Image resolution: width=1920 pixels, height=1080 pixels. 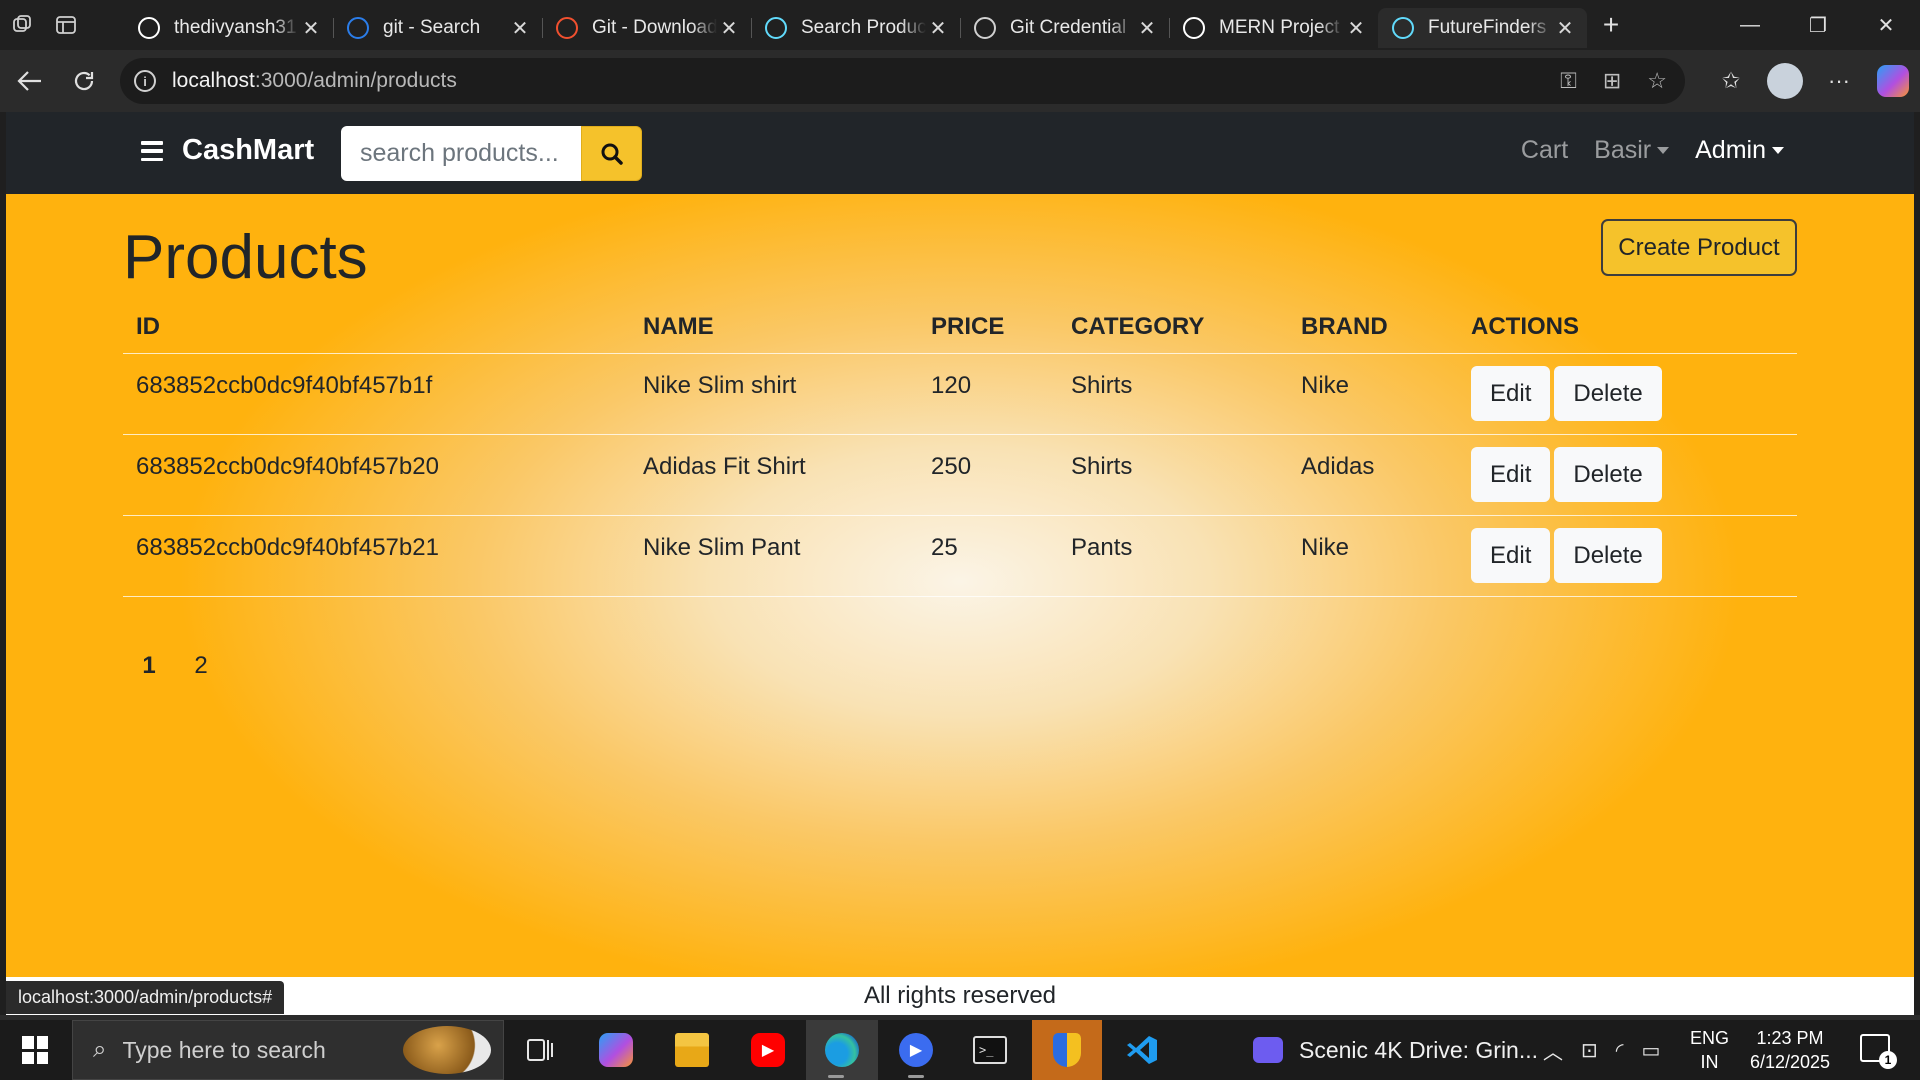 What do you see at coordinates (1627, 328) in the screenshot?
I see `column-header: ACTIONS` at bounding box center [1627, 328].